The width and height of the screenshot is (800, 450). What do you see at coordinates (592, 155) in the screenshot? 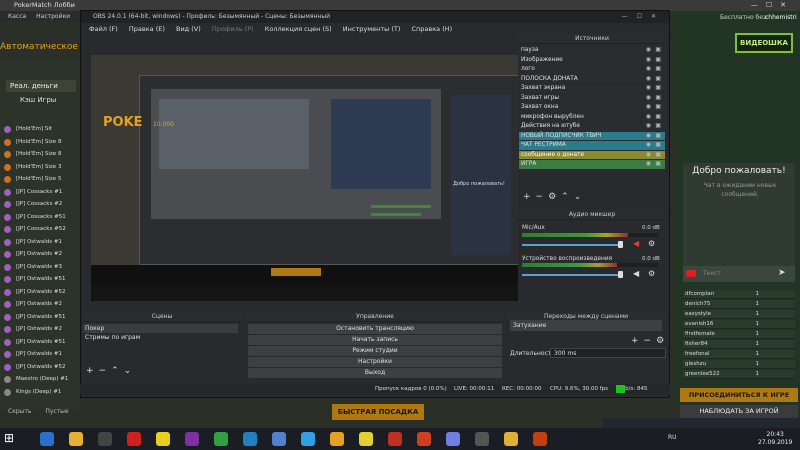
I see `source-item: сообщение о донате ◉ ▣` at bounding box center [592, 155].